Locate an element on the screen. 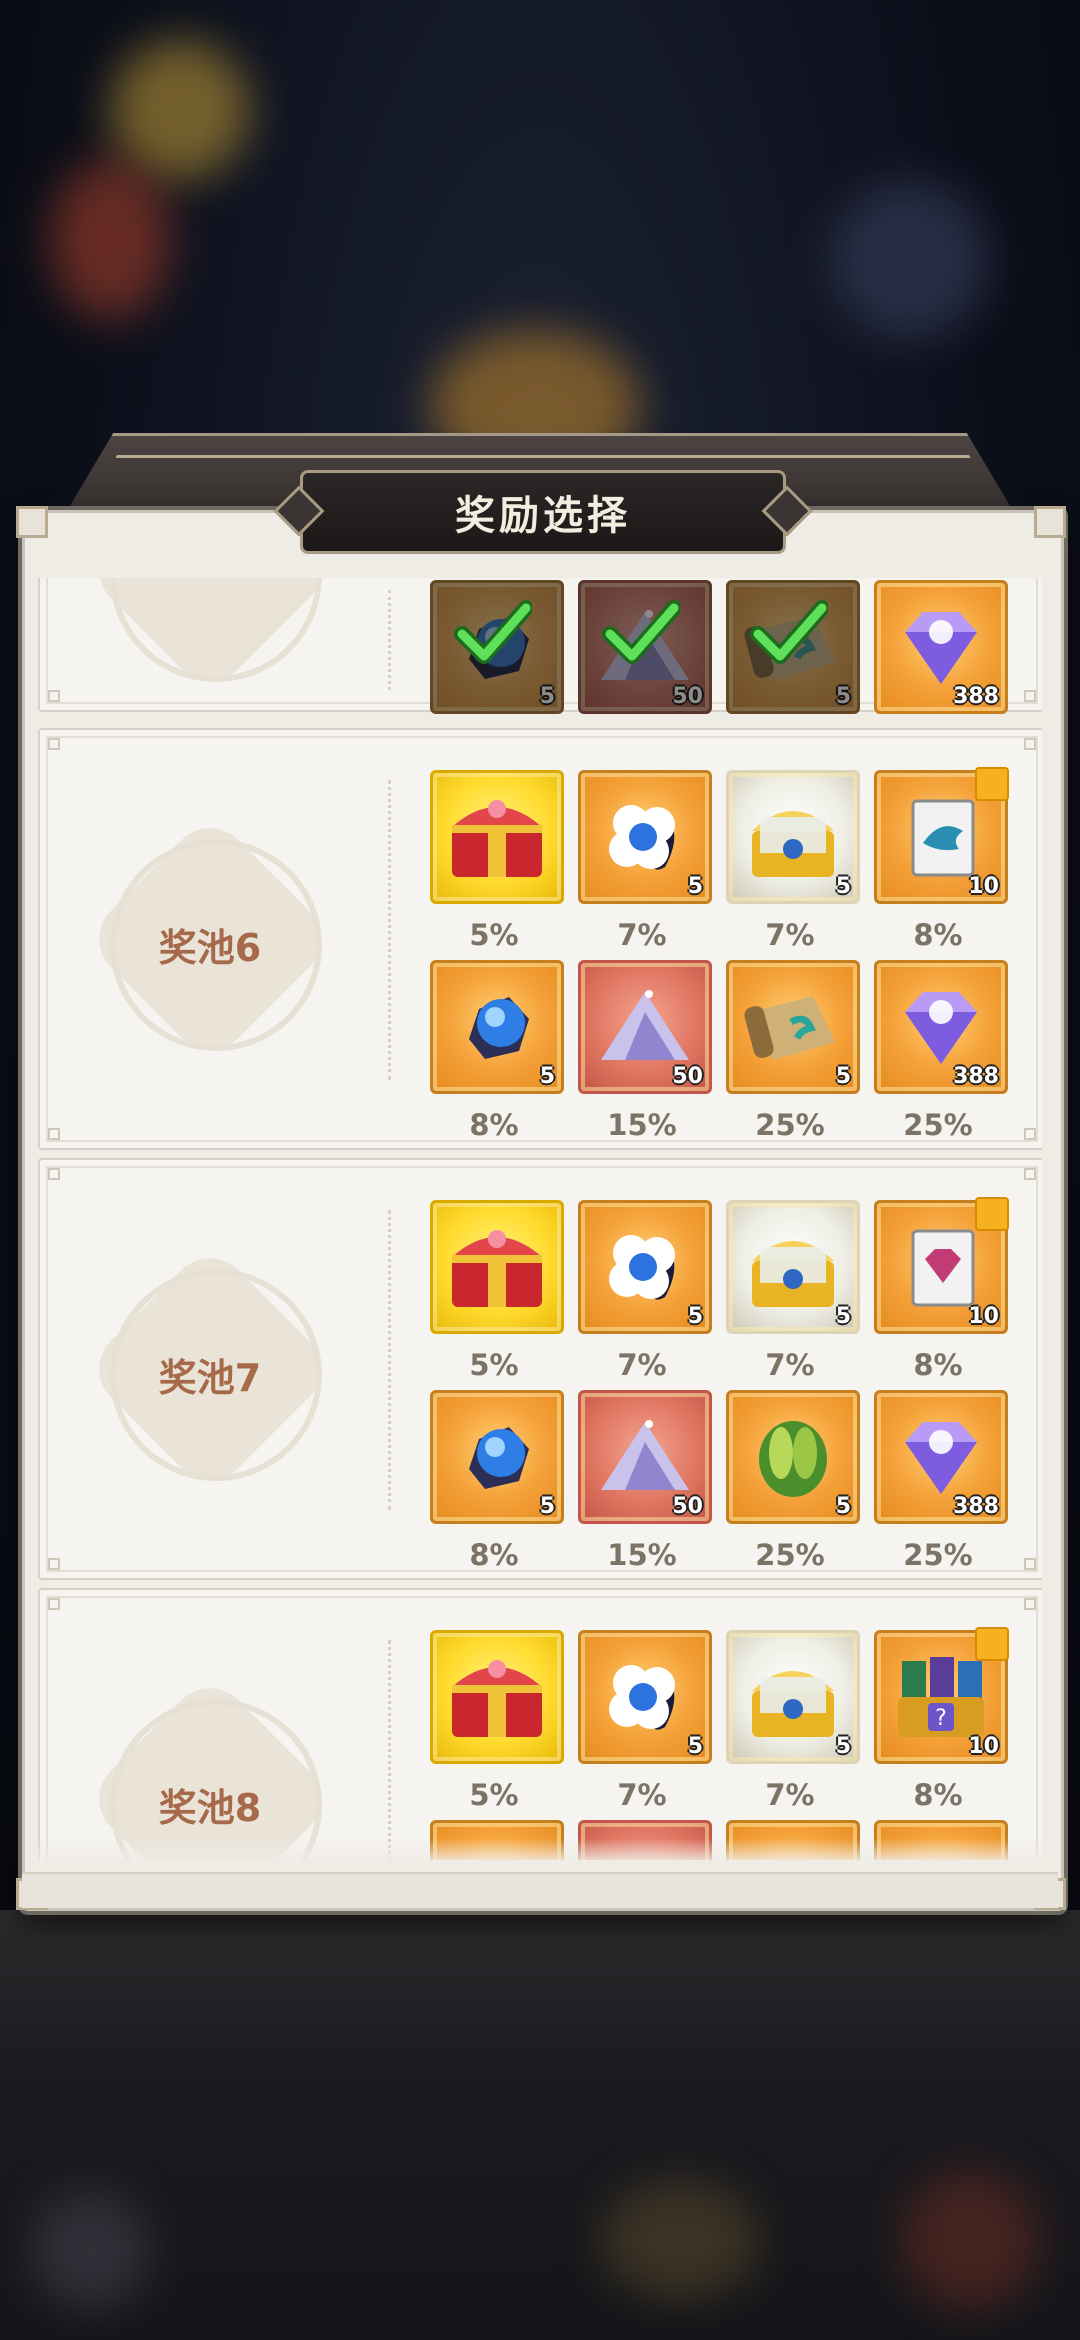 This screenshot has width=1080, height=2340. dialog-bottom-edge is located at coordinates (540, 1890).